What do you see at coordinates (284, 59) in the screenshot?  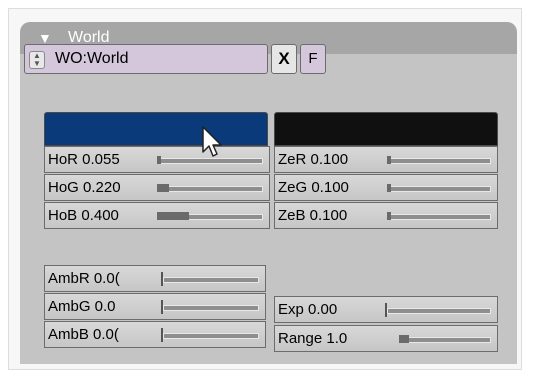 I see `unlink-button: X` at bounding box center [284, 59].